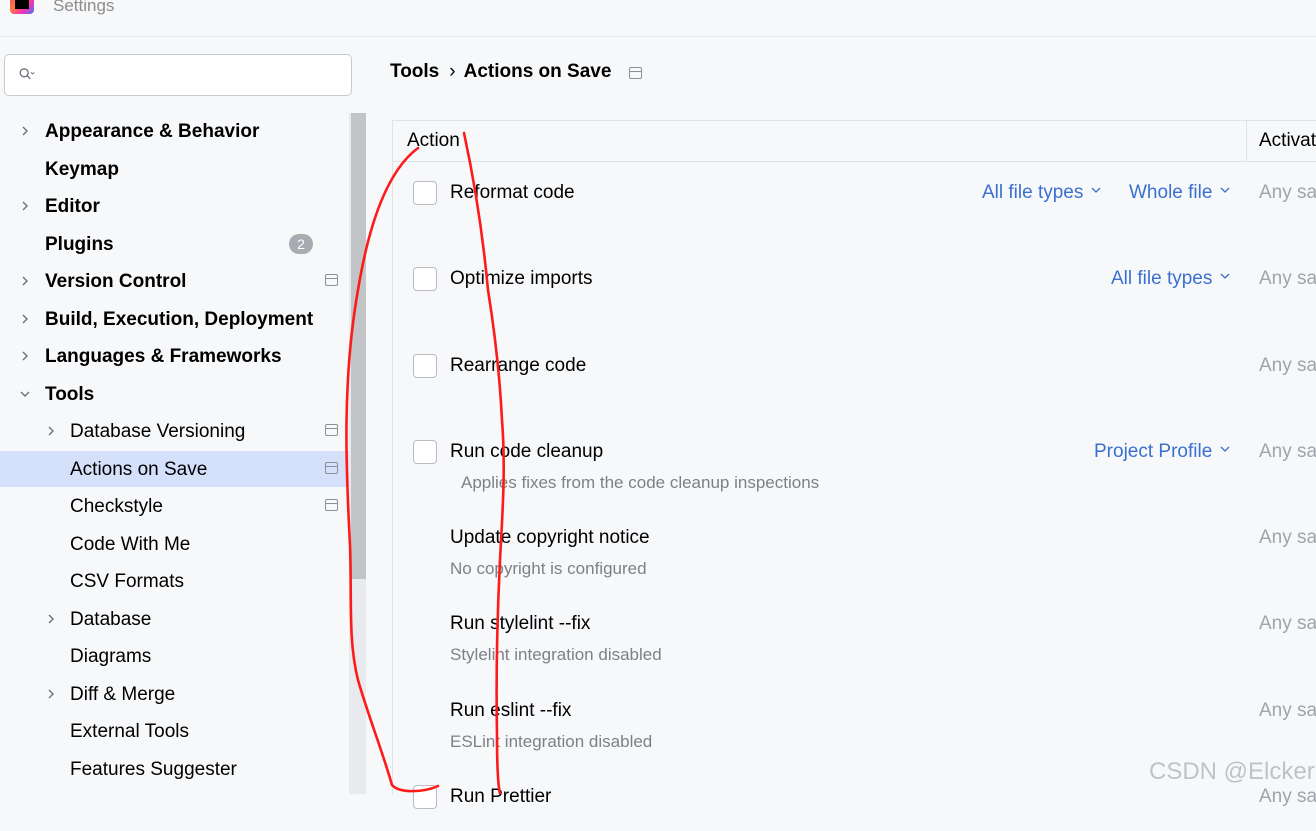  I want to click on sidebar-item-build-execution-deployment: Build, Execution, Deployment, so click(174, 319).